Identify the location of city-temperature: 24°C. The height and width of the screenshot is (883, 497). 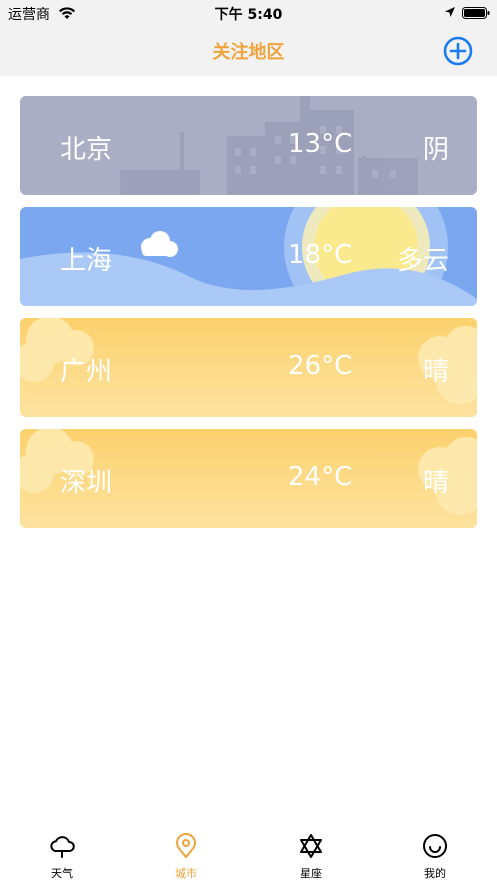
(320, 477).